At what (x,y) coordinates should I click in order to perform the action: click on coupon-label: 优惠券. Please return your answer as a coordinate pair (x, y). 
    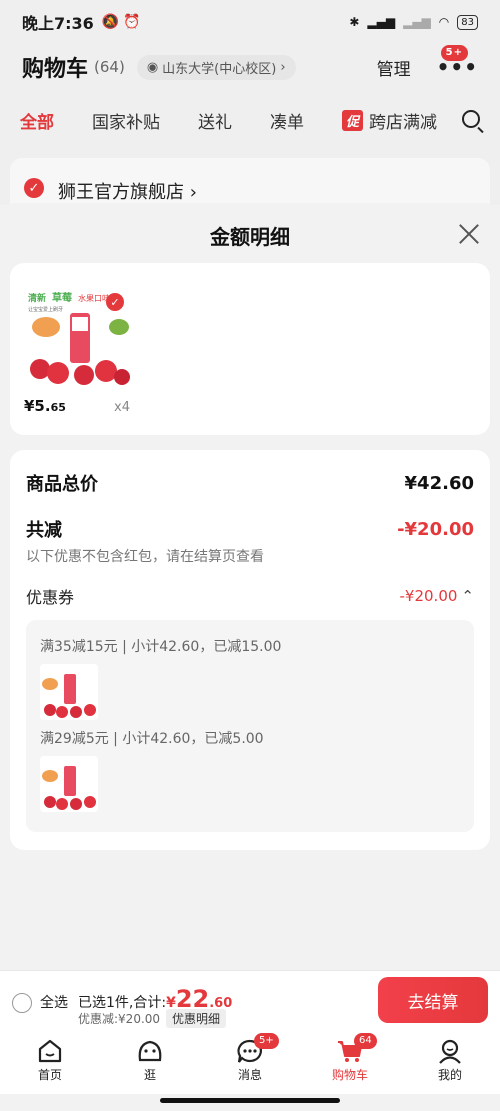
    Looking at the image, I should click on (50, 597).